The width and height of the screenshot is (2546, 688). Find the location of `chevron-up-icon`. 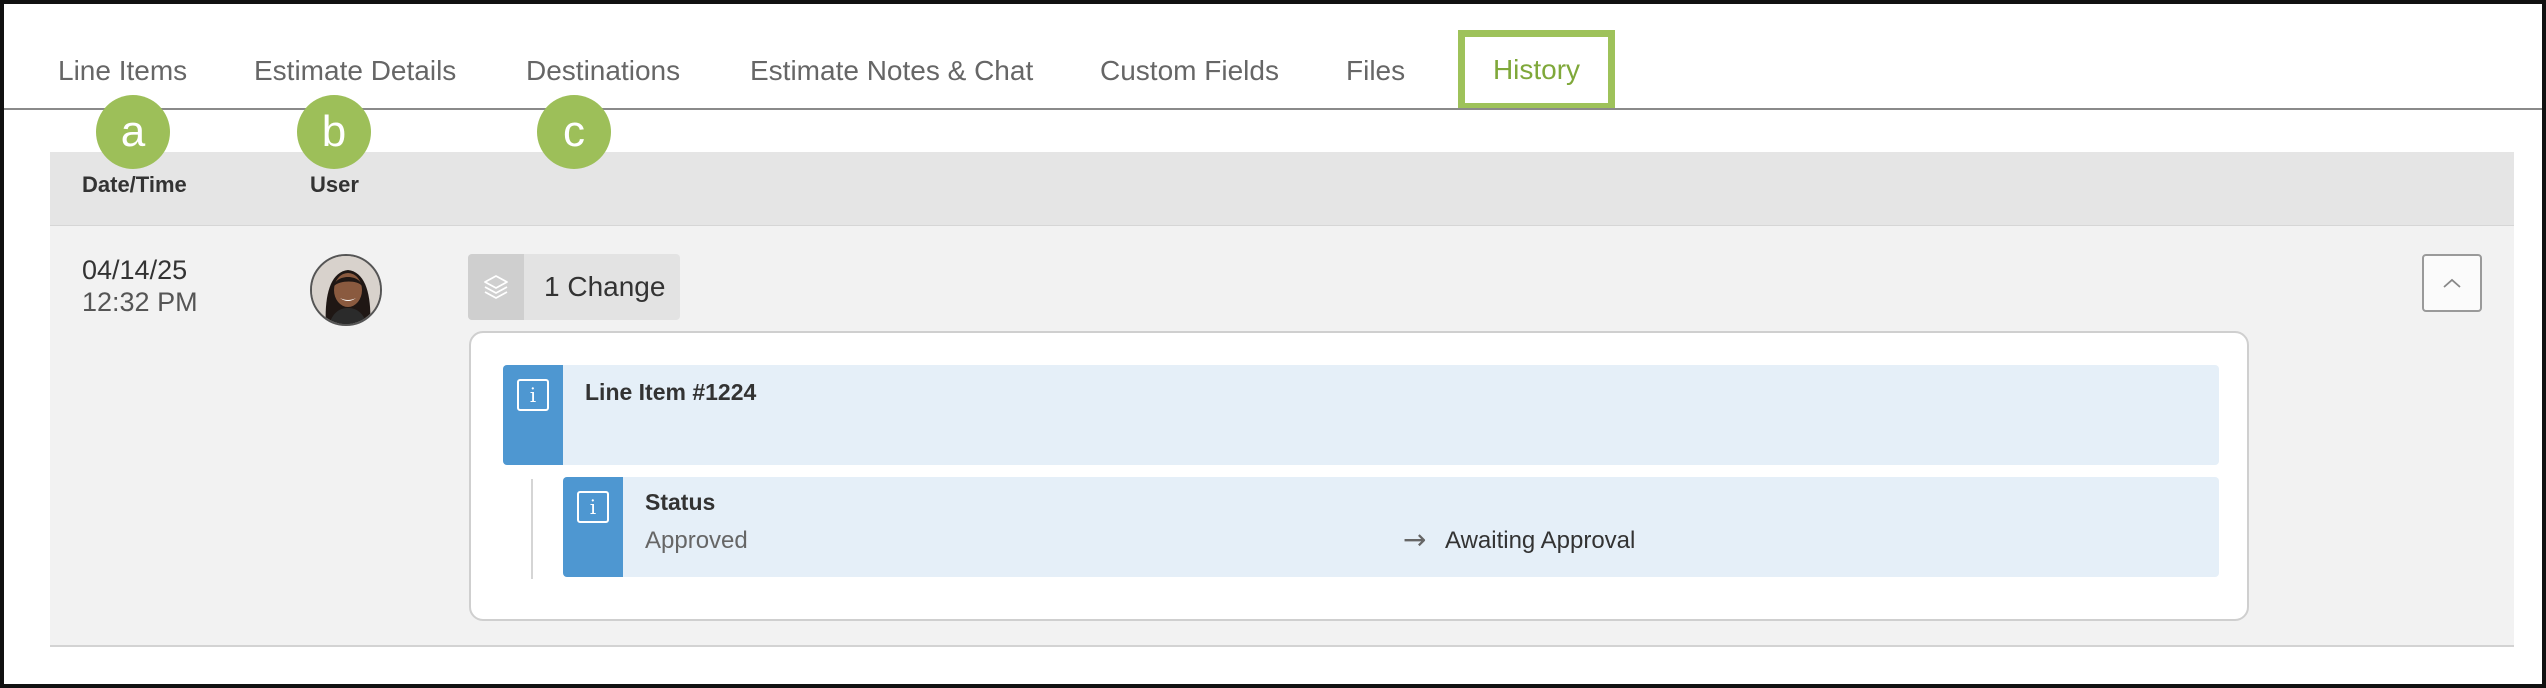

chevron-up-icon is located at coordinates (2452, 283).